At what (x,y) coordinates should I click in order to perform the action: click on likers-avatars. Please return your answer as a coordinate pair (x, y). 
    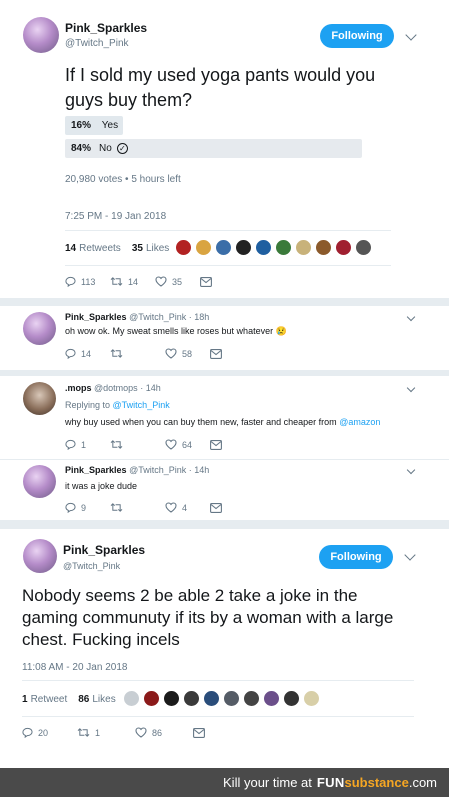
    Looking at the image, I should click on (275, 247).